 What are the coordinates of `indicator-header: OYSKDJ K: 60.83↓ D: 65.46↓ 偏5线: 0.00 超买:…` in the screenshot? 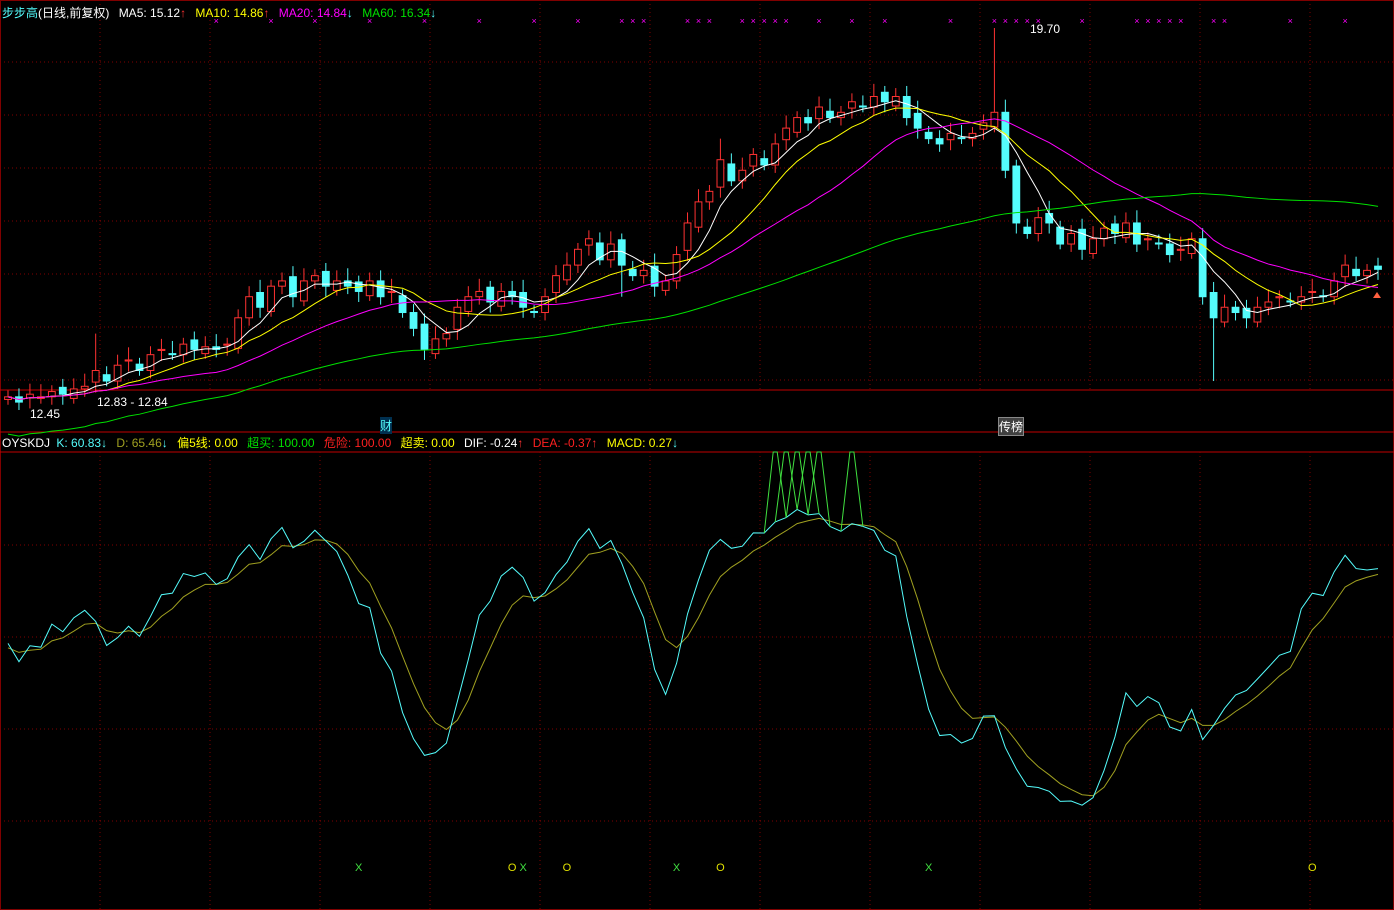 It's located at (343, 442).